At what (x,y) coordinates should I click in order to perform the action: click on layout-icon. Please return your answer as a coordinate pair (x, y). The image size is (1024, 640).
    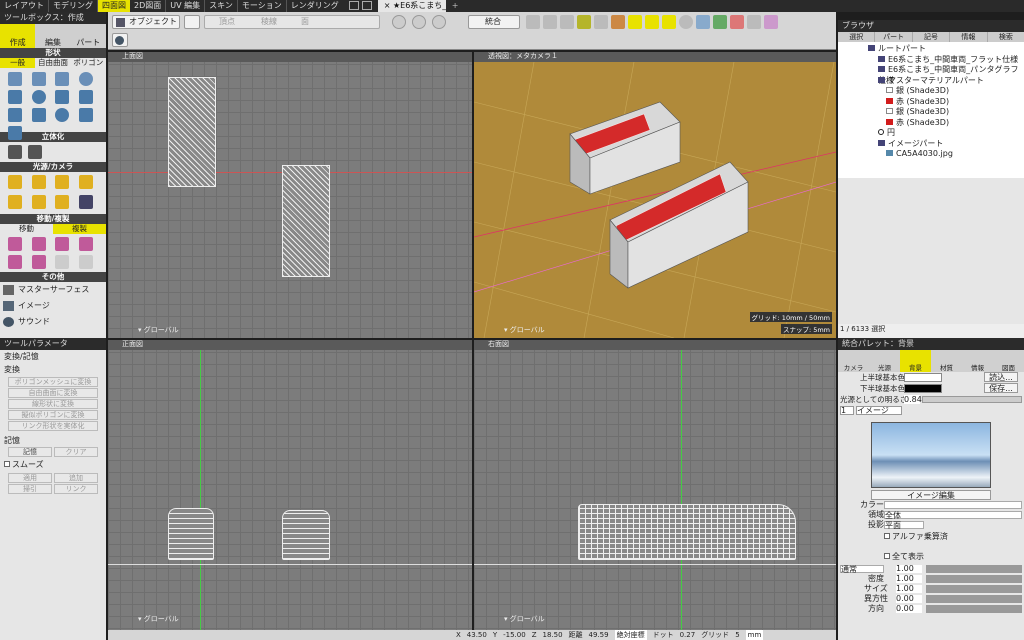
    Looking at the image, I should click on (353, 5).